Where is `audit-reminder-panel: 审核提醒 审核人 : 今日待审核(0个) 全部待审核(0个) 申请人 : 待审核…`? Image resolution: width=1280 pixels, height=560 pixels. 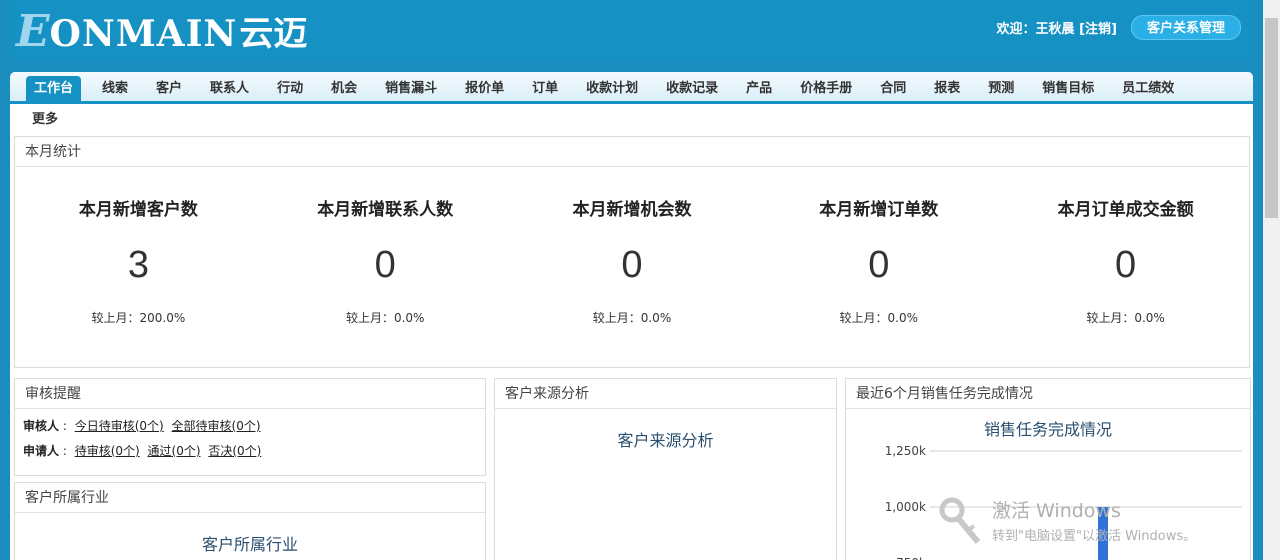
audit-reminder-panel: 审核提醒 审核人 : 今日待审核(0个) 全部待审核(0个) 申请人 : 待审核… is located at coordinates (250, 427).